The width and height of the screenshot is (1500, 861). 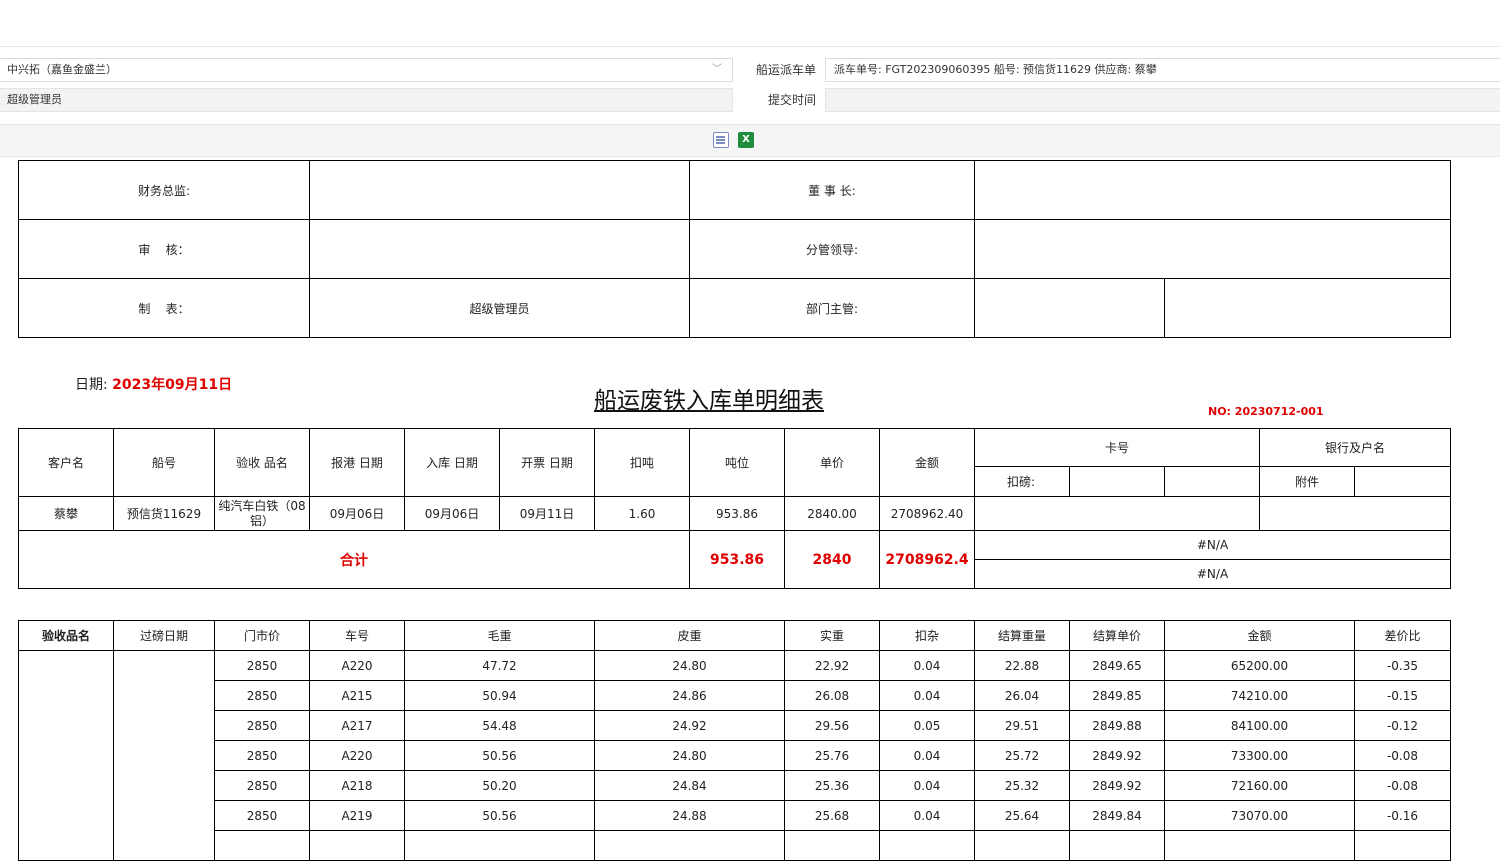 I want to click on table-cell: -0.12, so click(x=1402, y=725).